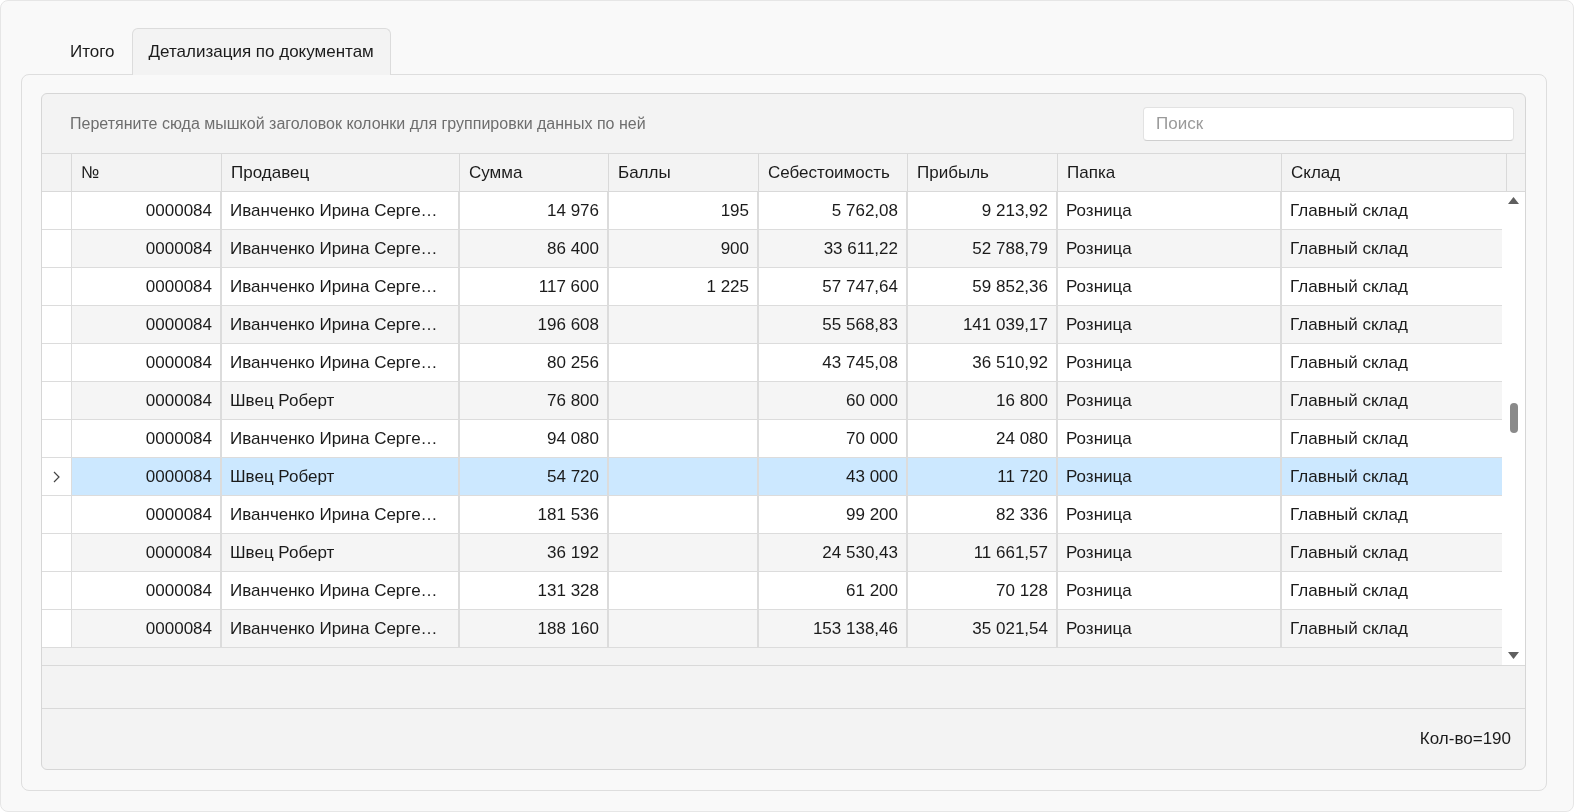  What do you see at coordinates (573, 362) in the screenshot?
I see `table-cell: 80 256` at bounding box center [573, 362].